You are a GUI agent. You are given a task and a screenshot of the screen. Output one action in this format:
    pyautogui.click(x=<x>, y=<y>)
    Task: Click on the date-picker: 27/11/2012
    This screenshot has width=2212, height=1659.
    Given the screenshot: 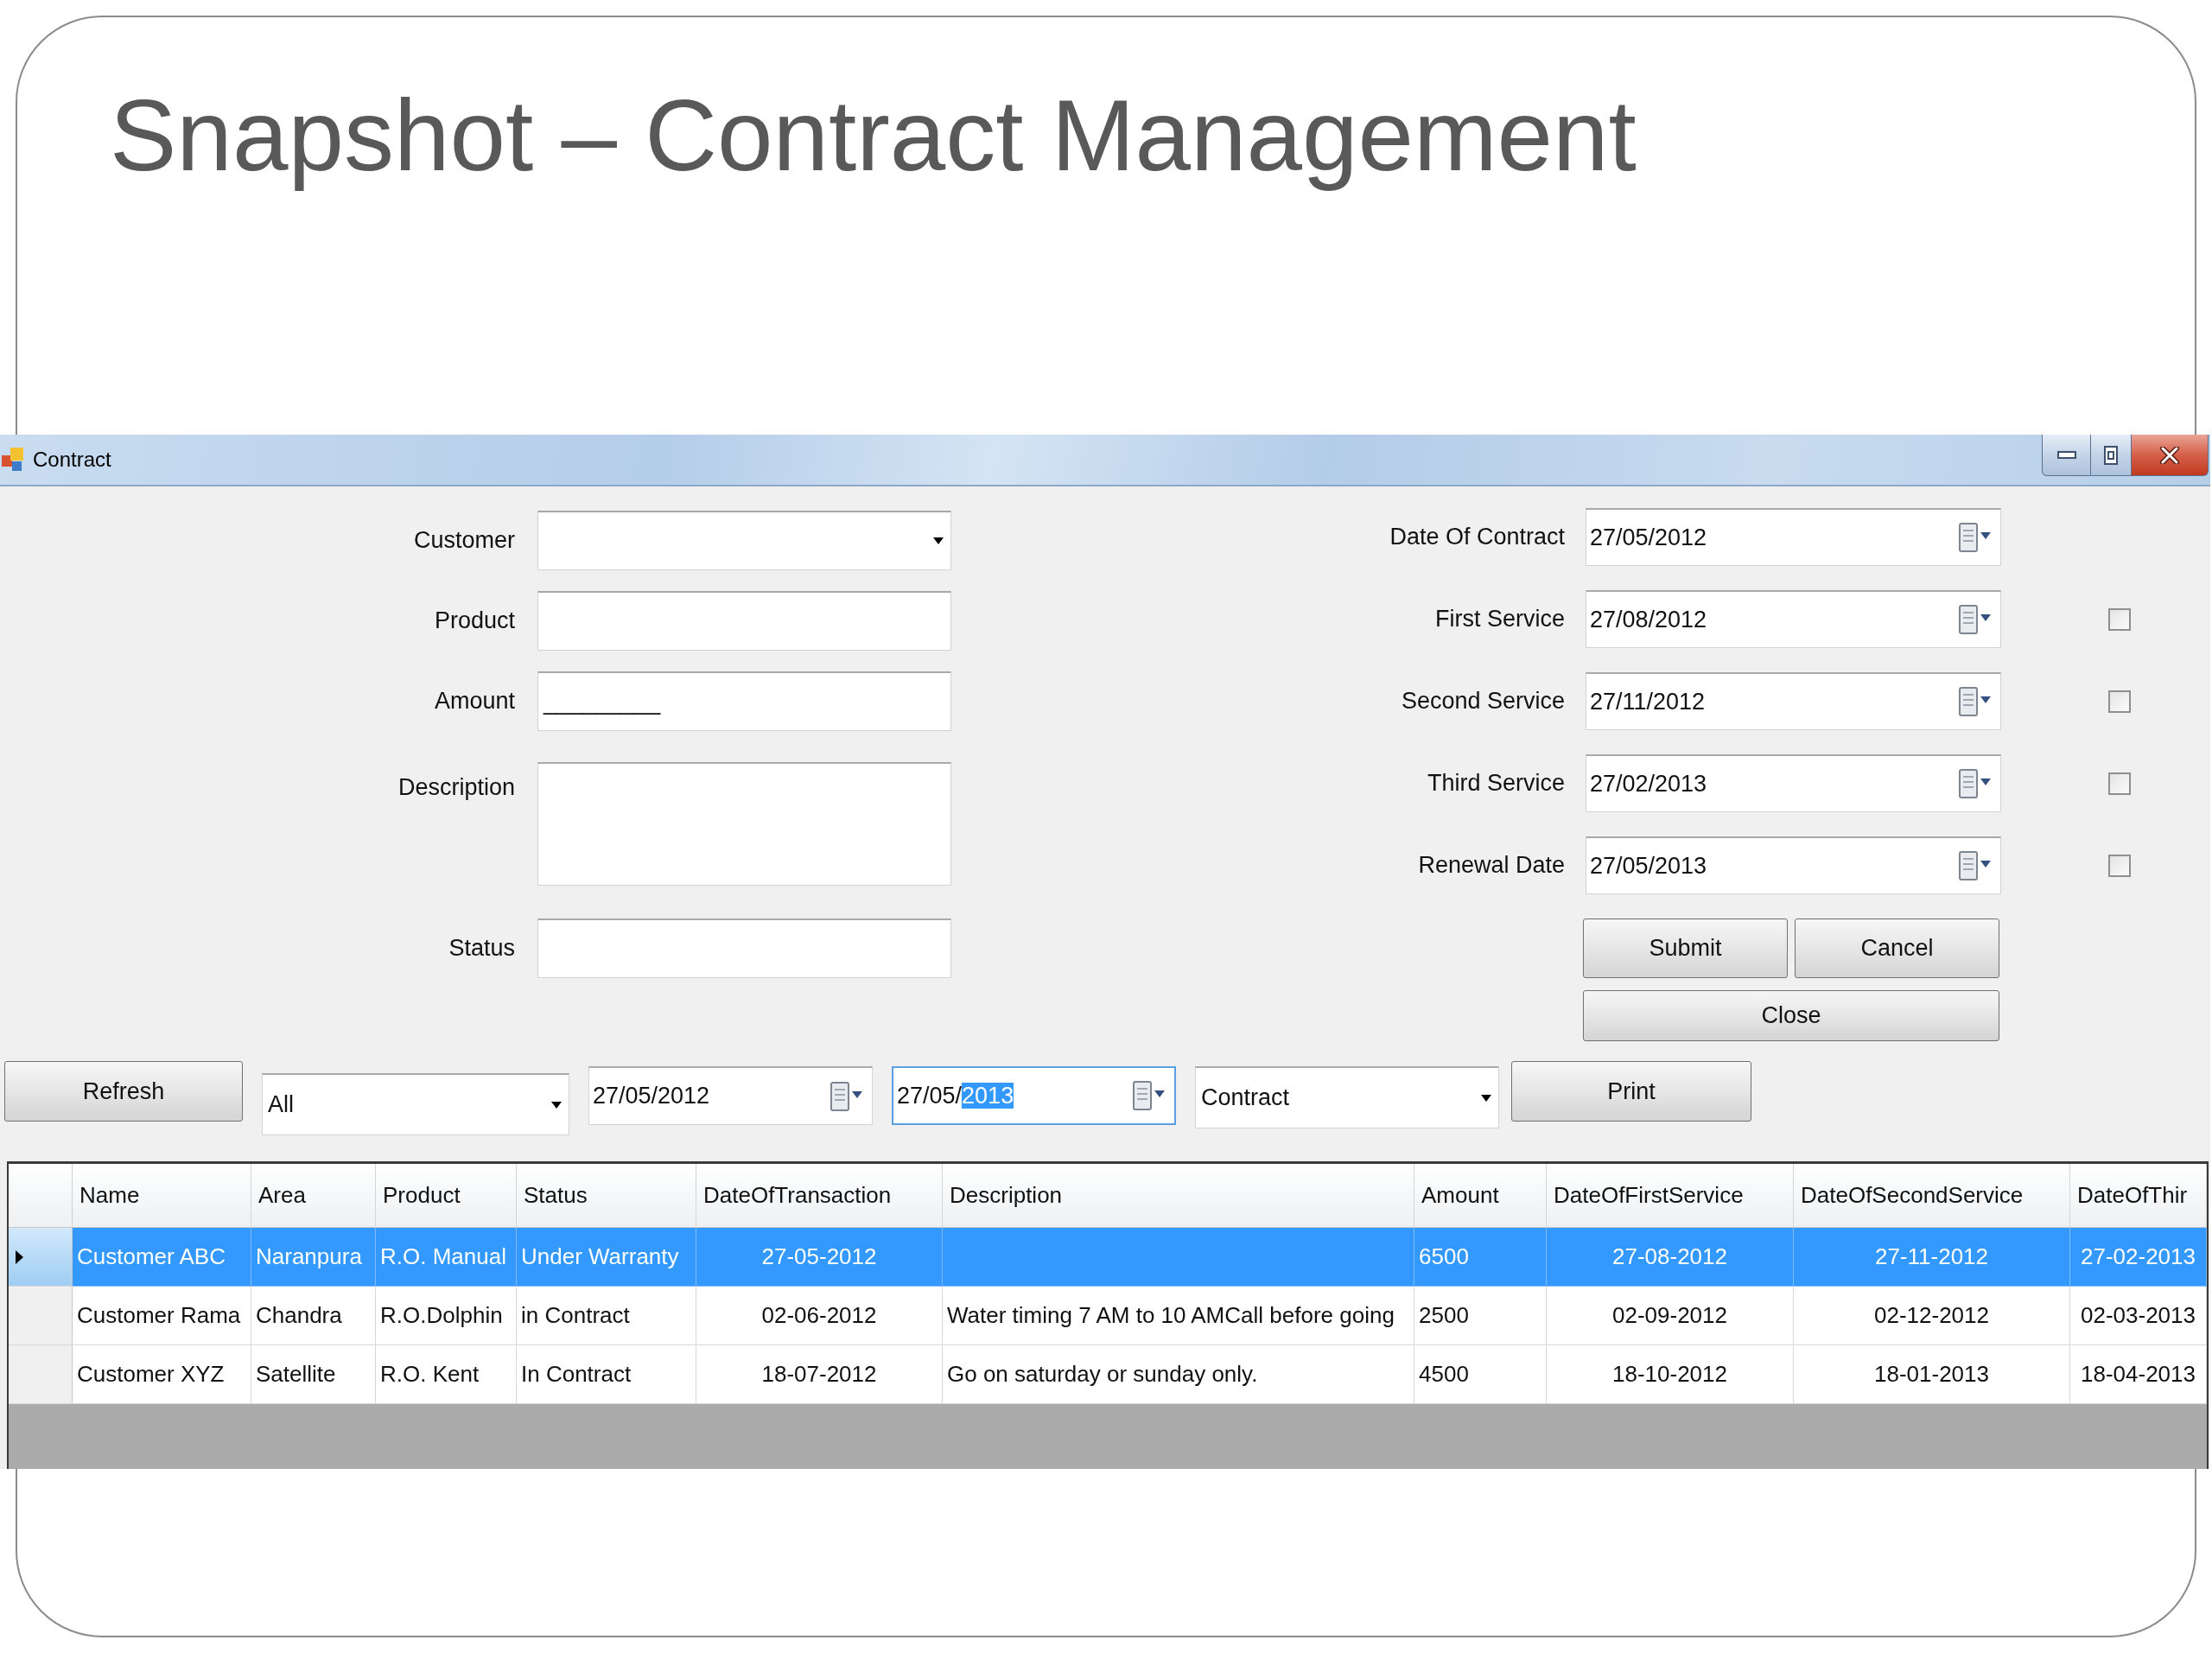 What is the action you would take?
    pyautogui.click(x=1793, y=701)
    